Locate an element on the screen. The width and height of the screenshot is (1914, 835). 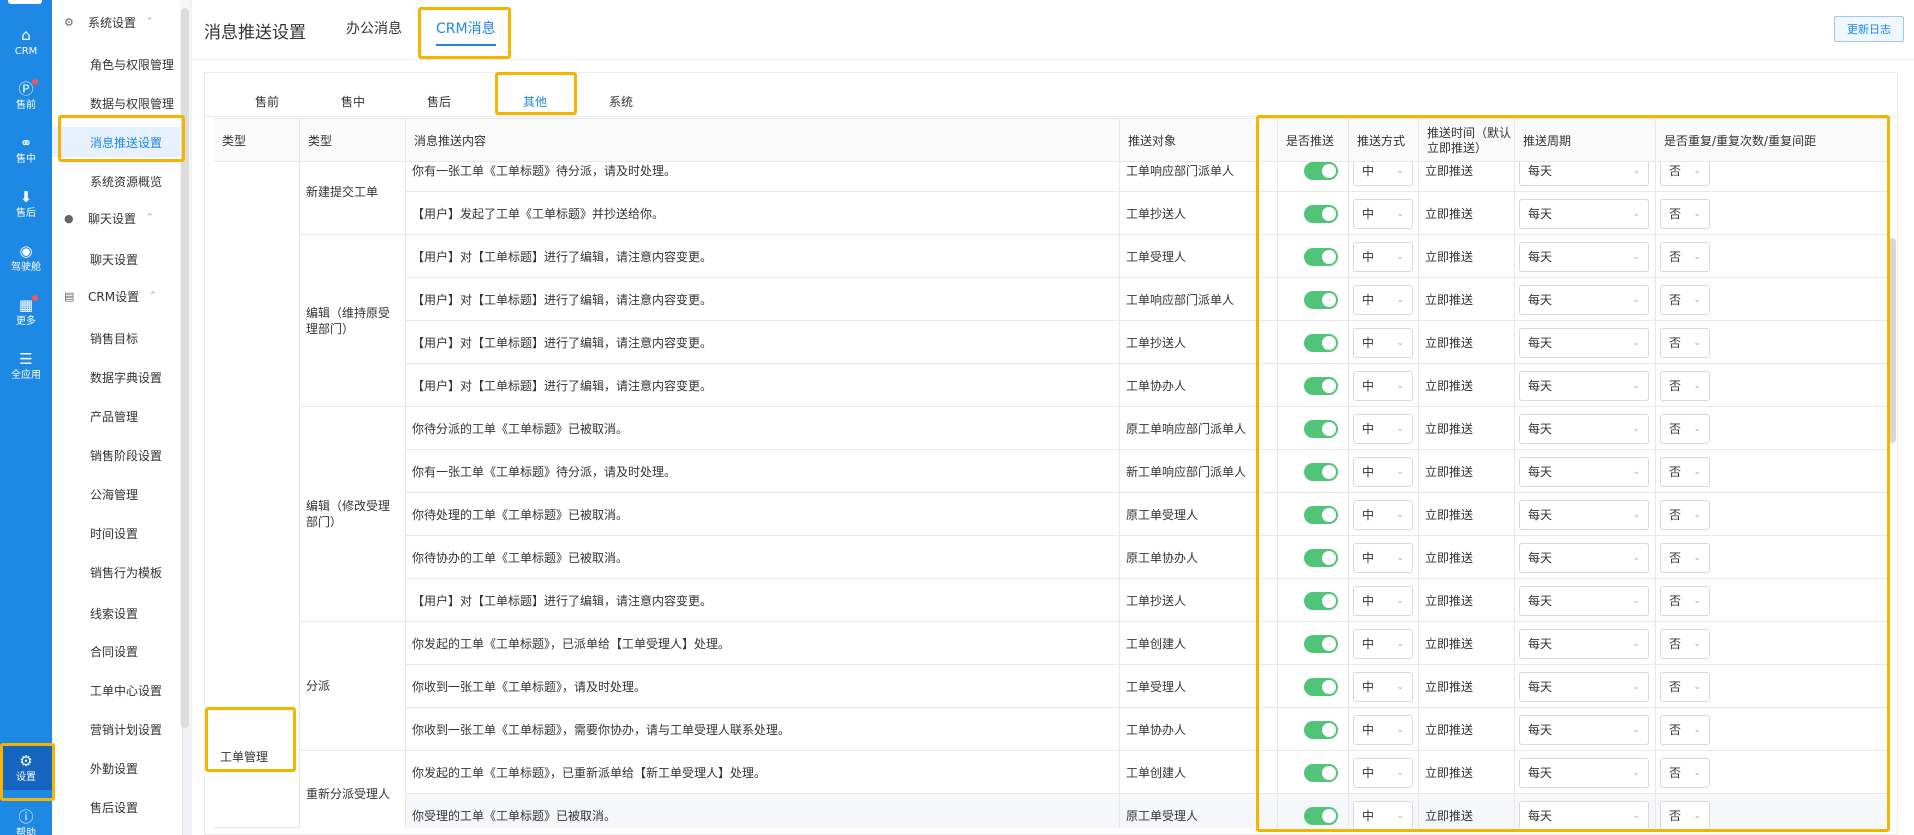
rail-item-help: ⓘ 帮助 is located at coordinates (26, 818).